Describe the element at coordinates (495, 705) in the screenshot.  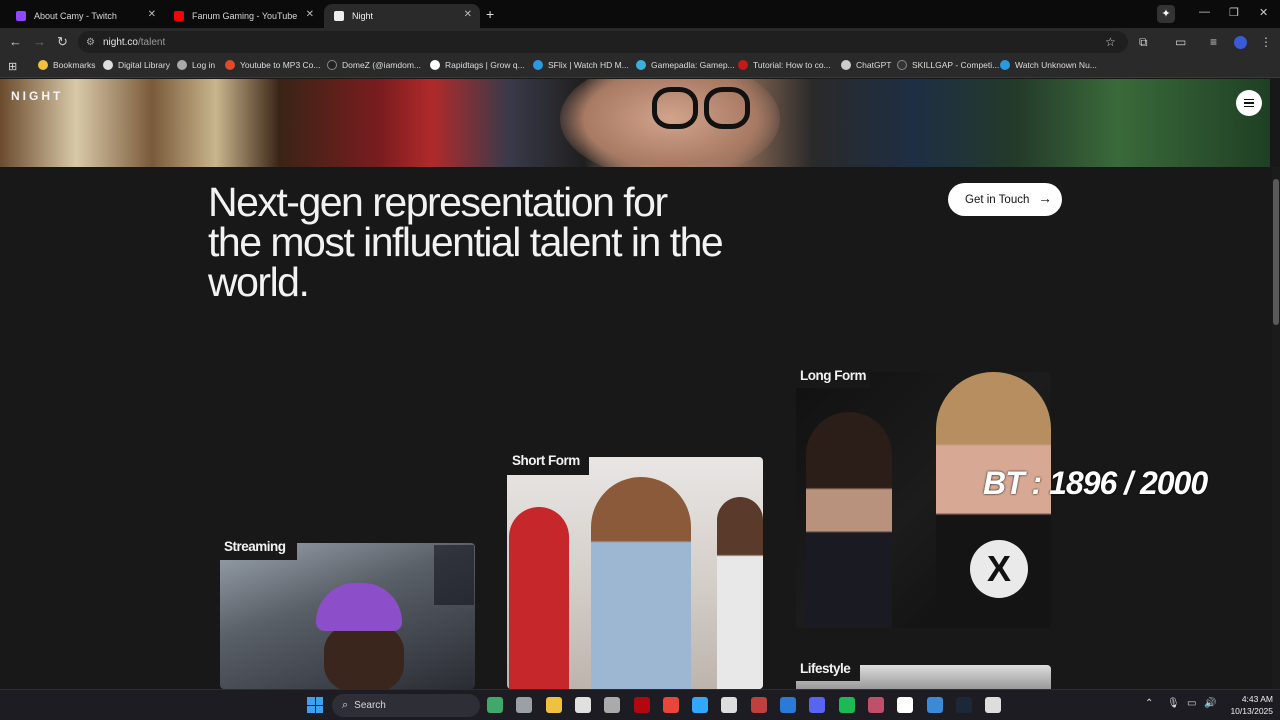
I see `browser-app-icon` at that location.